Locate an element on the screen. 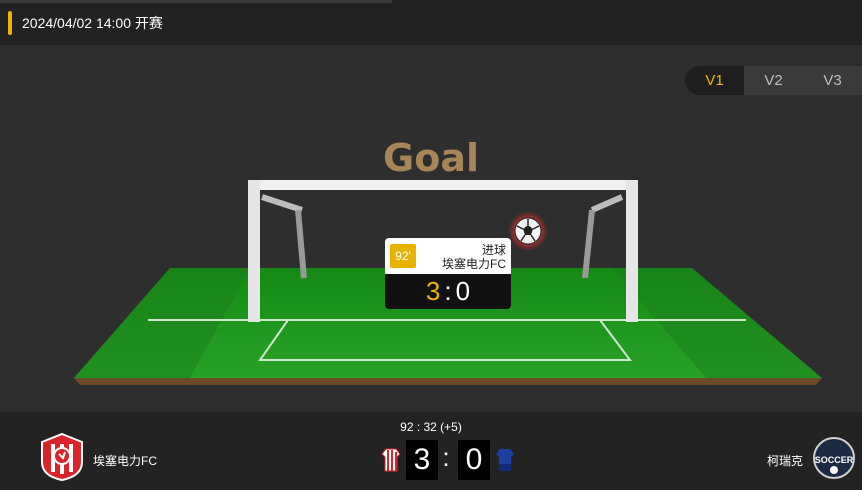 Image resolution: width=862 pixels, height=490 pixels. event-home-score: 3 is located at coordinates (433, 291).